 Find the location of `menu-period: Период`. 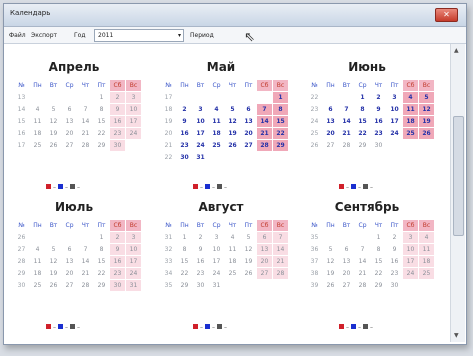

menu-period: Период is located at coordinates (202, 35).